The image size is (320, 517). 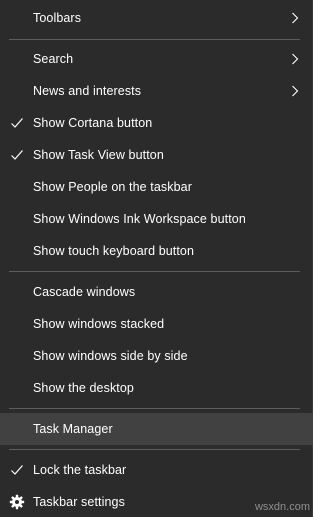 What do you see at coordinates (87, 91) in the screenshot?
I see `menu-item-label: News and interests` at bounding box center [87, 91].